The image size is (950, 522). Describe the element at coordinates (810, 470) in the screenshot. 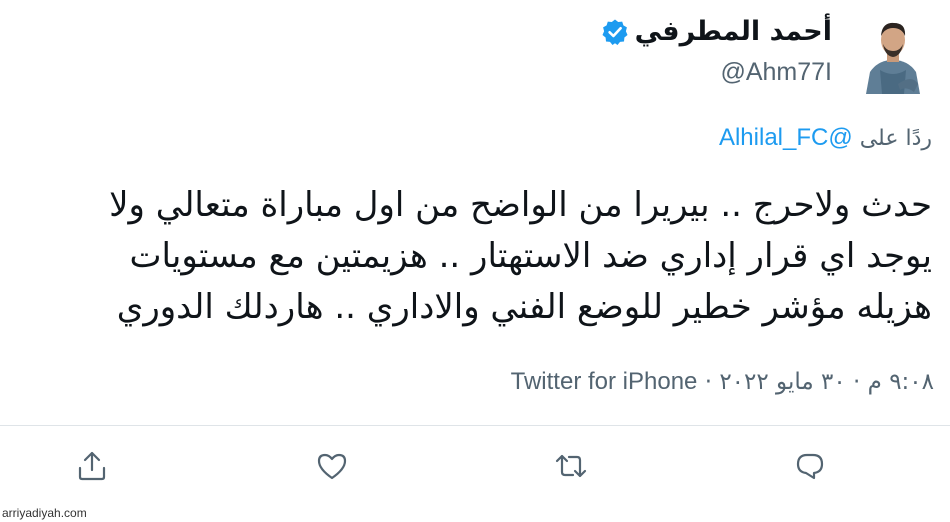

I see `reply-icon` at that location.